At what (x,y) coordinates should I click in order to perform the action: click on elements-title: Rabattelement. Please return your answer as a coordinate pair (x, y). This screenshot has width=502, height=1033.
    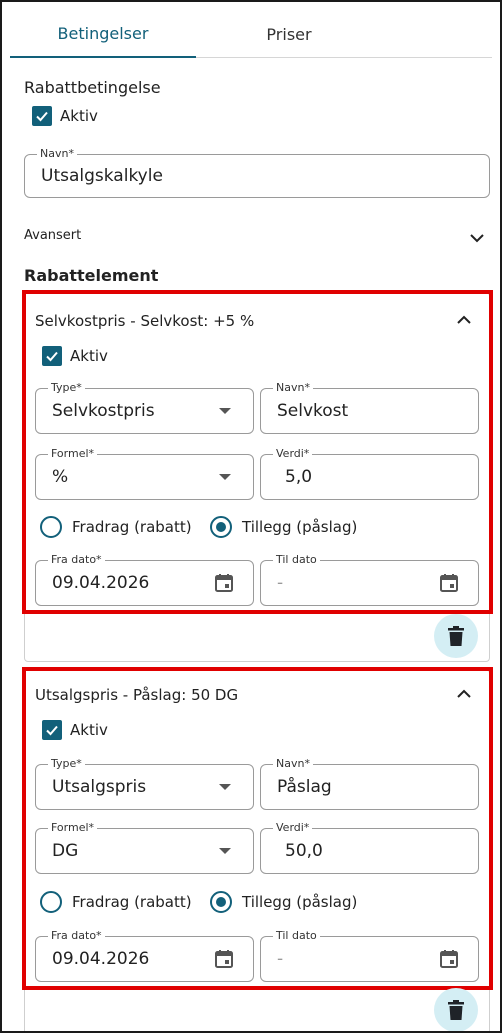
    Looking at the image, I should click on (91, 275).